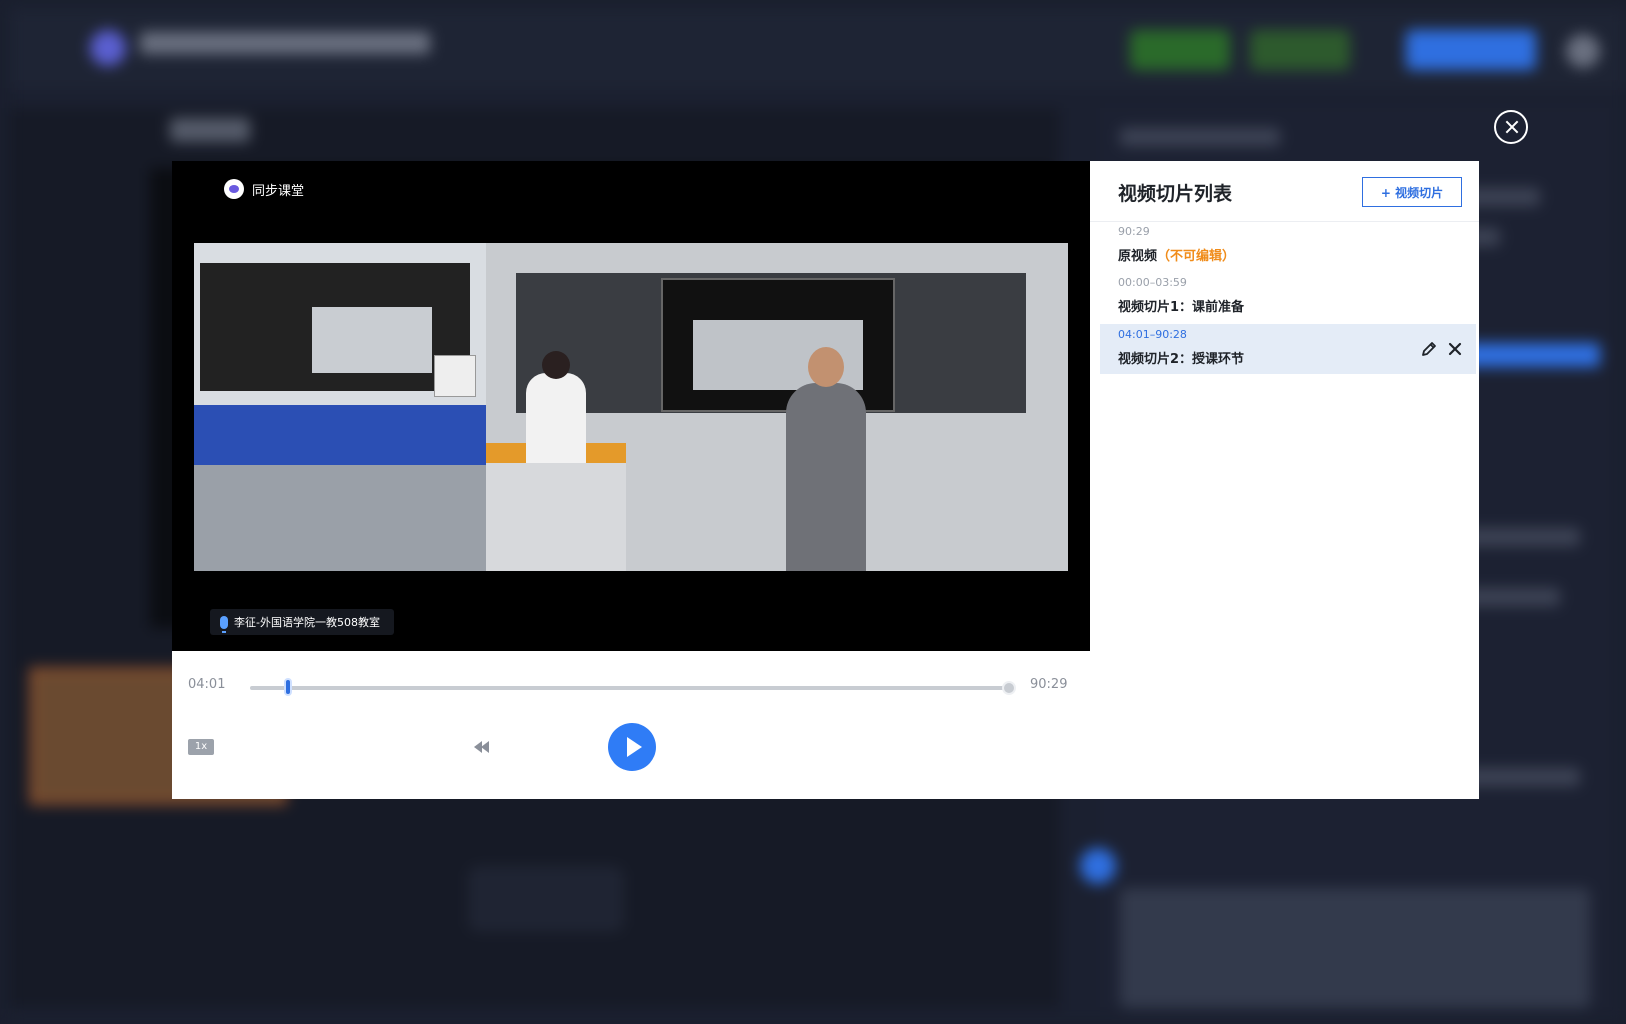 This screenshot has height=1024, width=1626. What do you see at coordinates (1134, 231) in the screenshot?
I see `clip-range: 90:29` at bounding box center [1134, 231].